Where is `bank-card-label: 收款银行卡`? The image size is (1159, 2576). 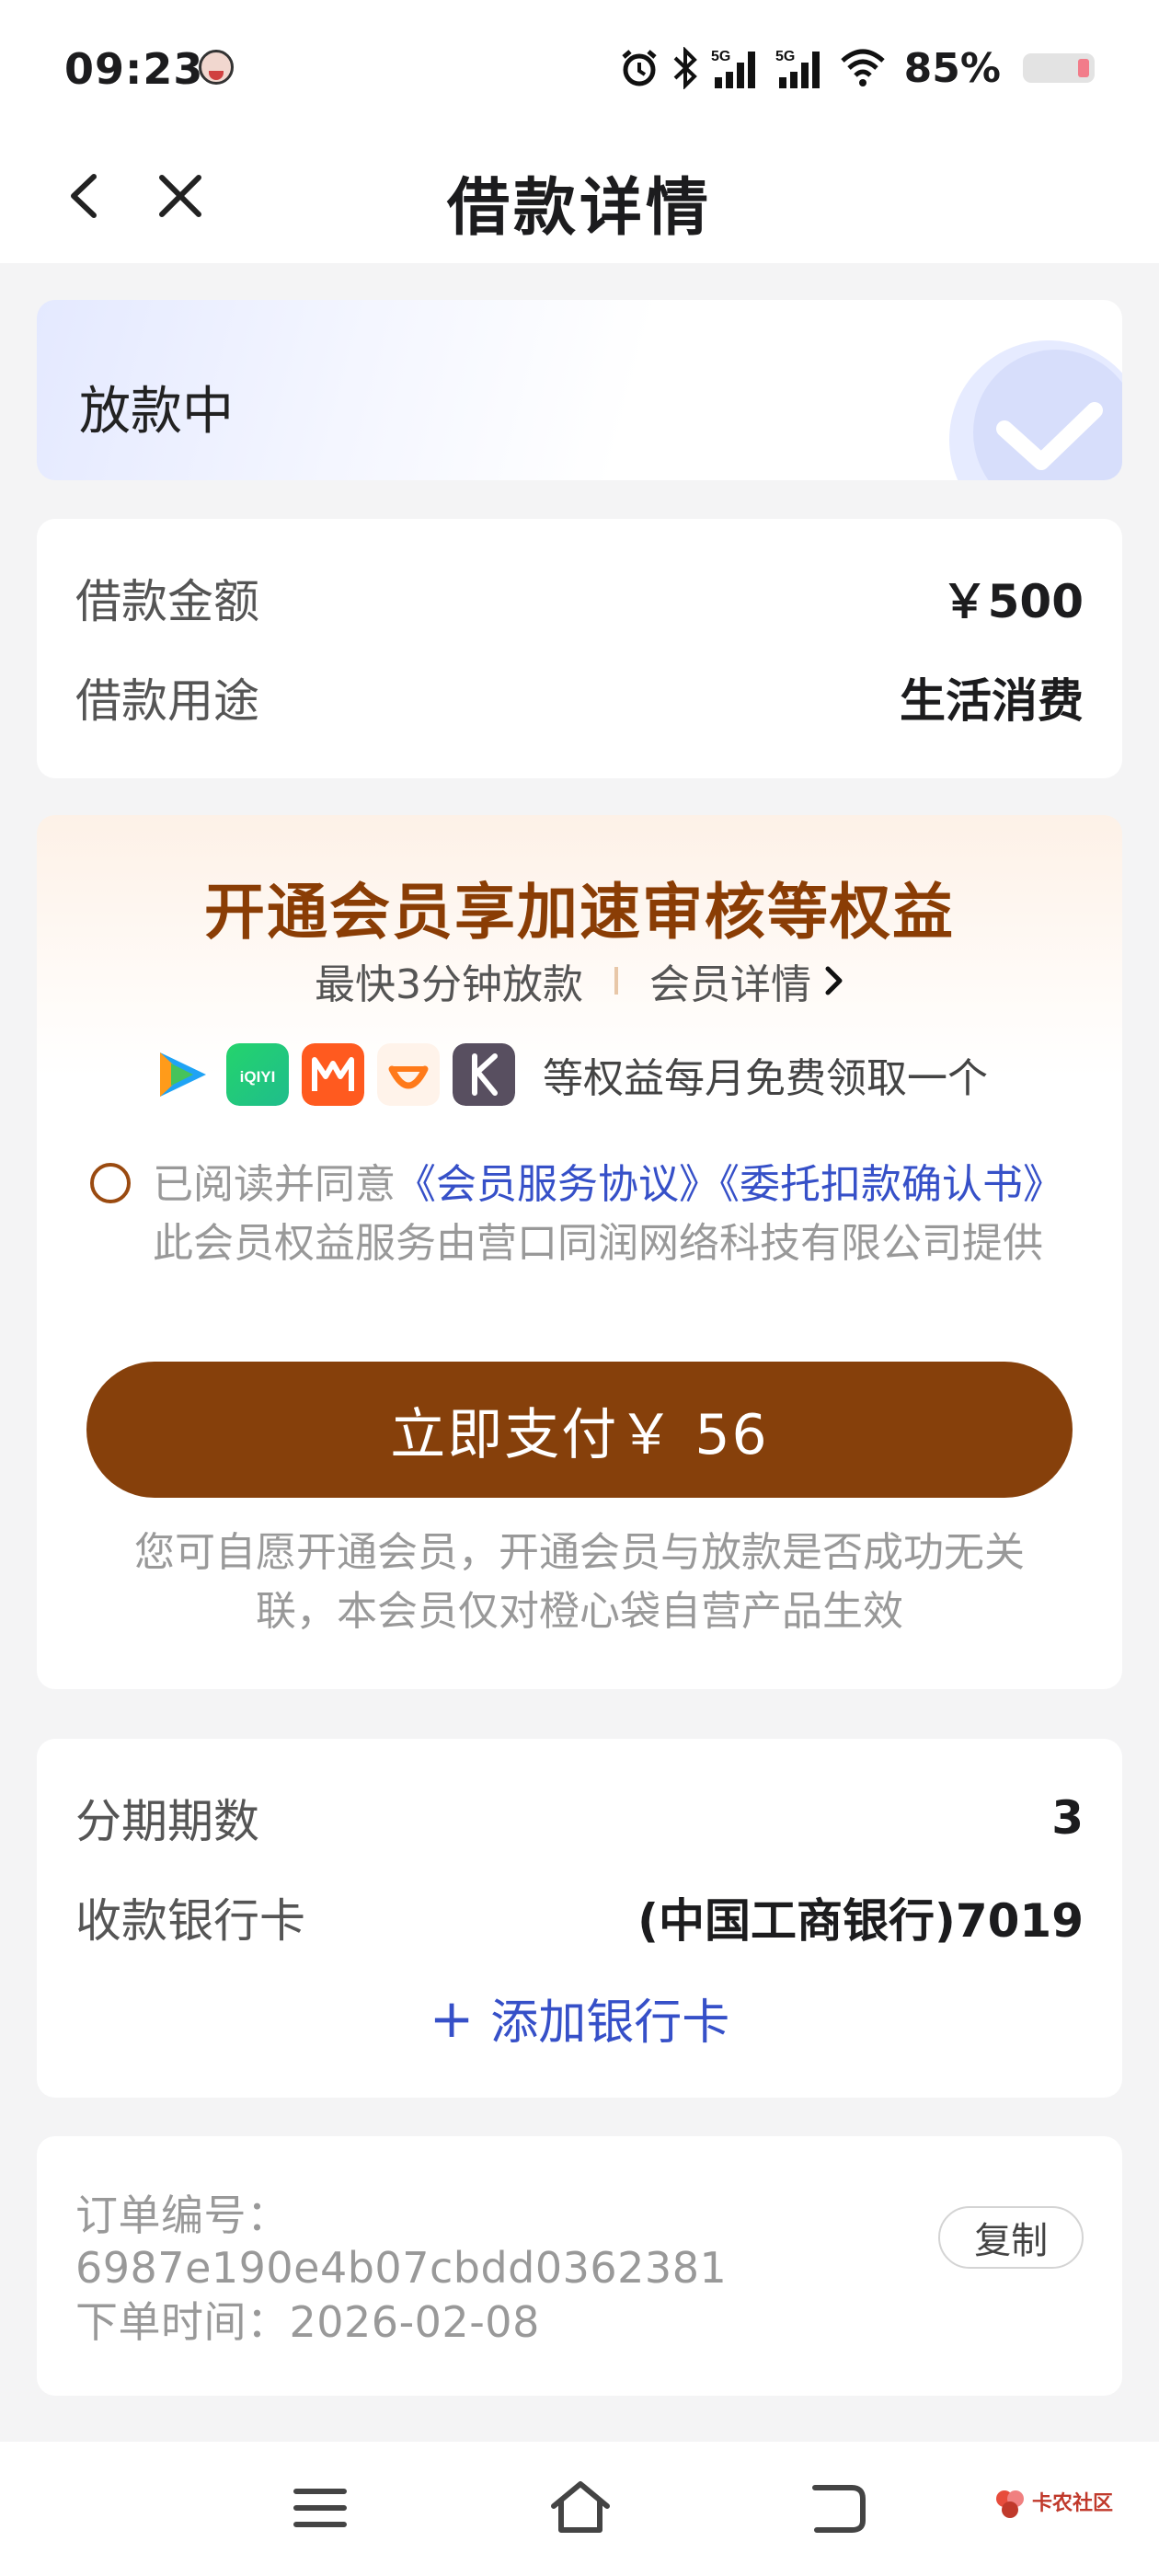 bank-card-label: 收款银行卡 is located at coordinates (190, 1921).